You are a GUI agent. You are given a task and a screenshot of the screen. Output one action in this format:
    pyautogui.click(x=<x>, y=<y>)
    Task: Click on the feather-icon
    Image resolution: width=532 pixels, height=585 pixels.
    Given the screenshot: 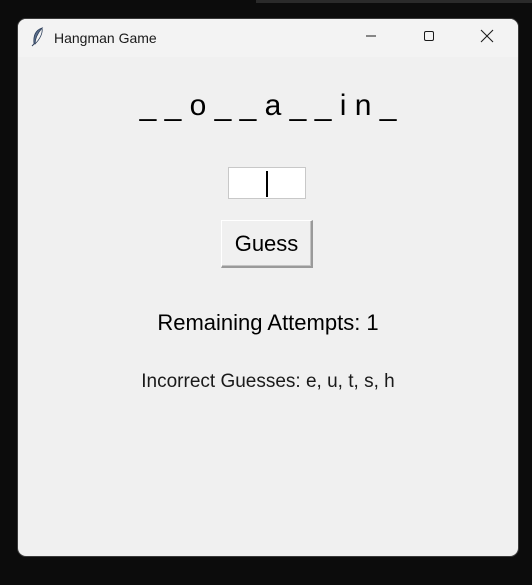 What is the action you would take?
    pyautogui.click(x=38, y=37)
    